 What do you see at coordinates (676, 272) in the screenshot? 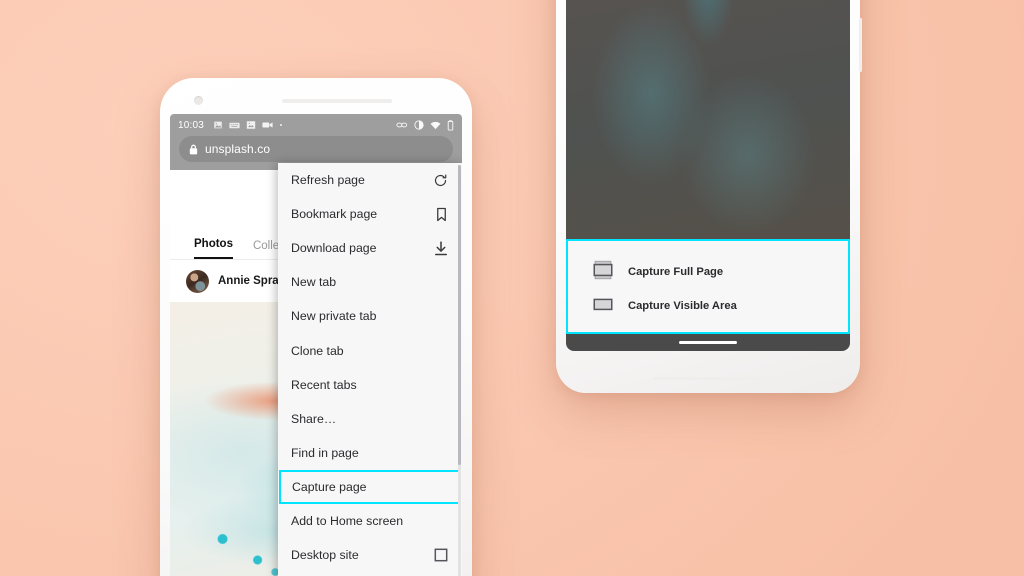
I see `capture-option-label: Capture Full Page` at bounding box center [676, 272].